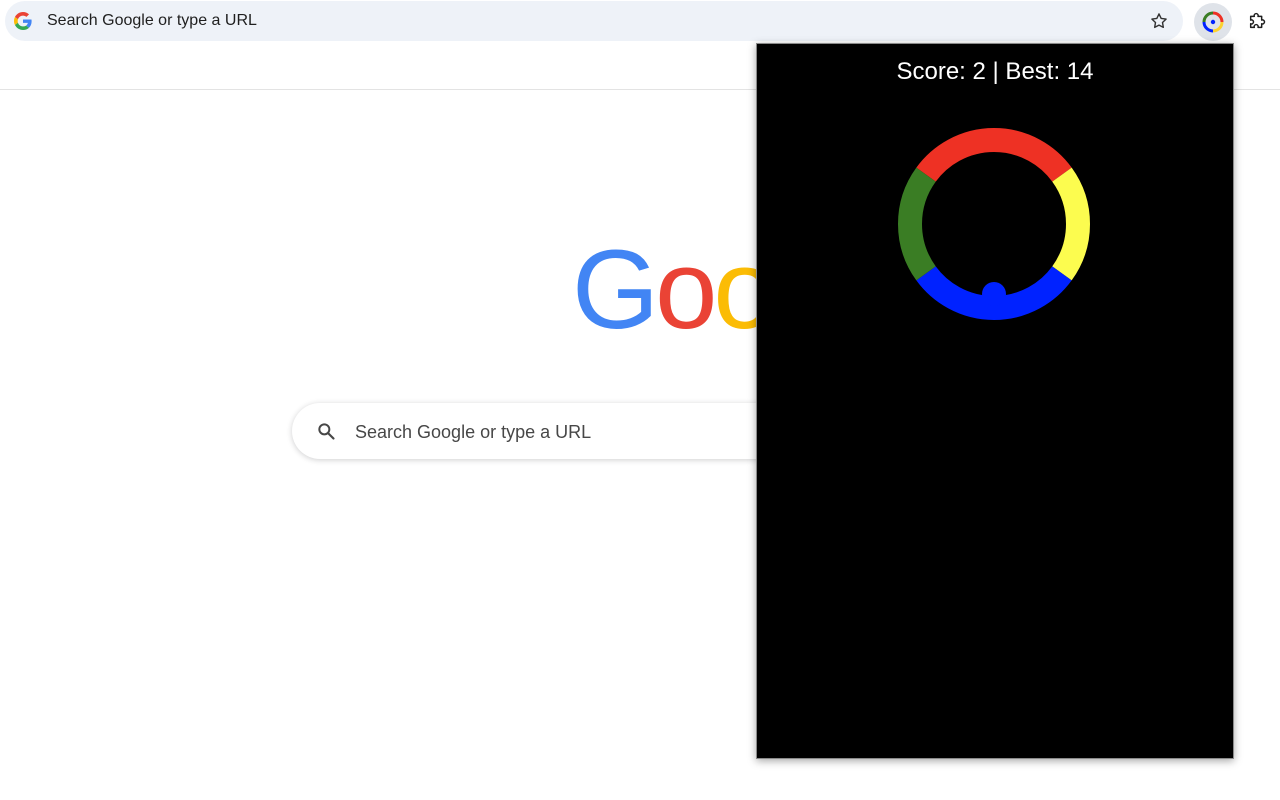  I want to click on color-ring-extension-button, so click(1213, 22).